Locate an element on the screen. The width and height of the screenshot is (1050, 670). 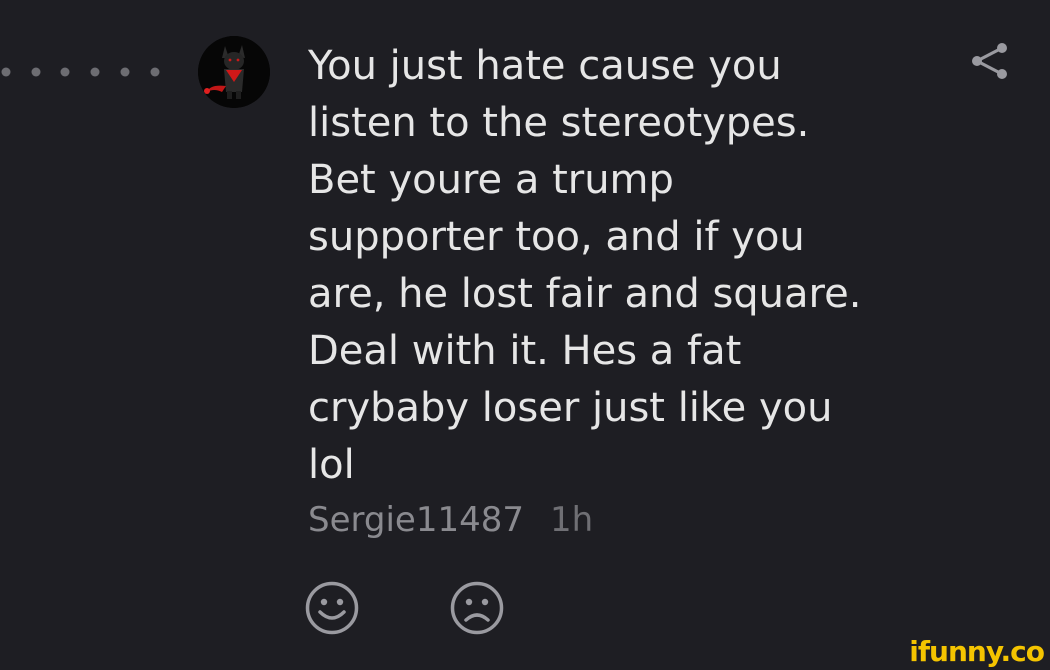
ifunny-watermark: ifunny.co is located at coordinates (977, 651).